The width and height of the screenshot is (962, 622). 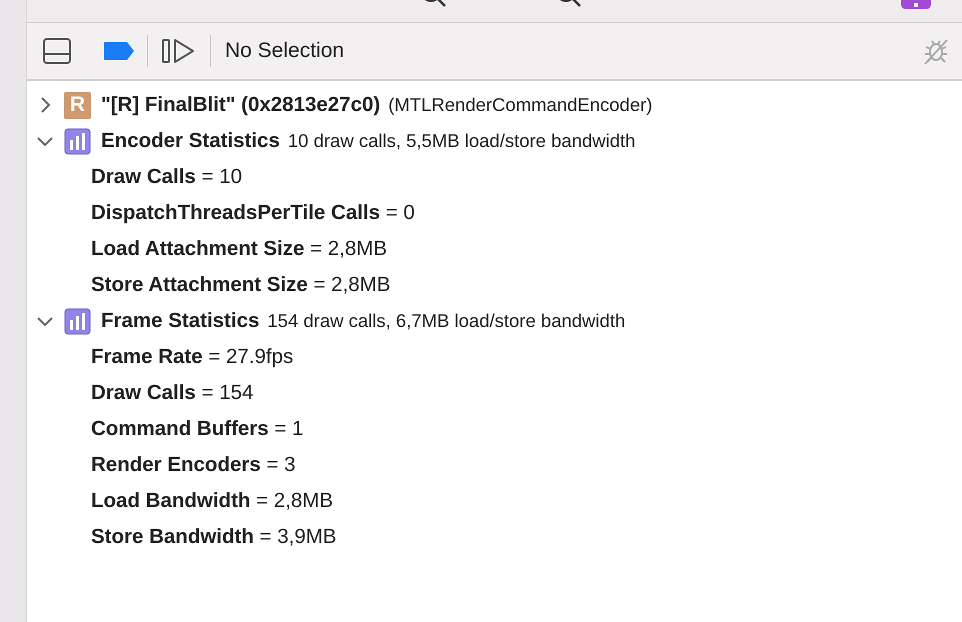 What do you see at coordinates (166, 177) in the screenshot?
I see `statistic-entry: Draw Calls = 10` at bounding box center [166, 177].